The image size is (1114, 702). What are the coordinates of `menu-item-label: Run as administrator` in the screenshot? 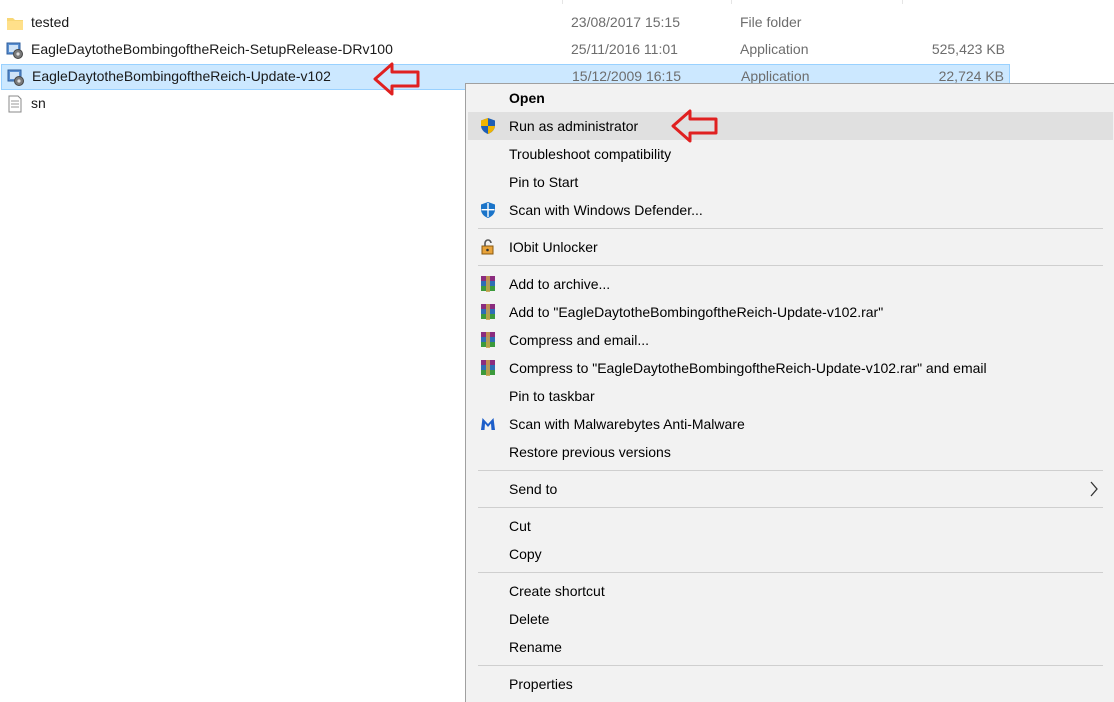 It's located at (574, 126).